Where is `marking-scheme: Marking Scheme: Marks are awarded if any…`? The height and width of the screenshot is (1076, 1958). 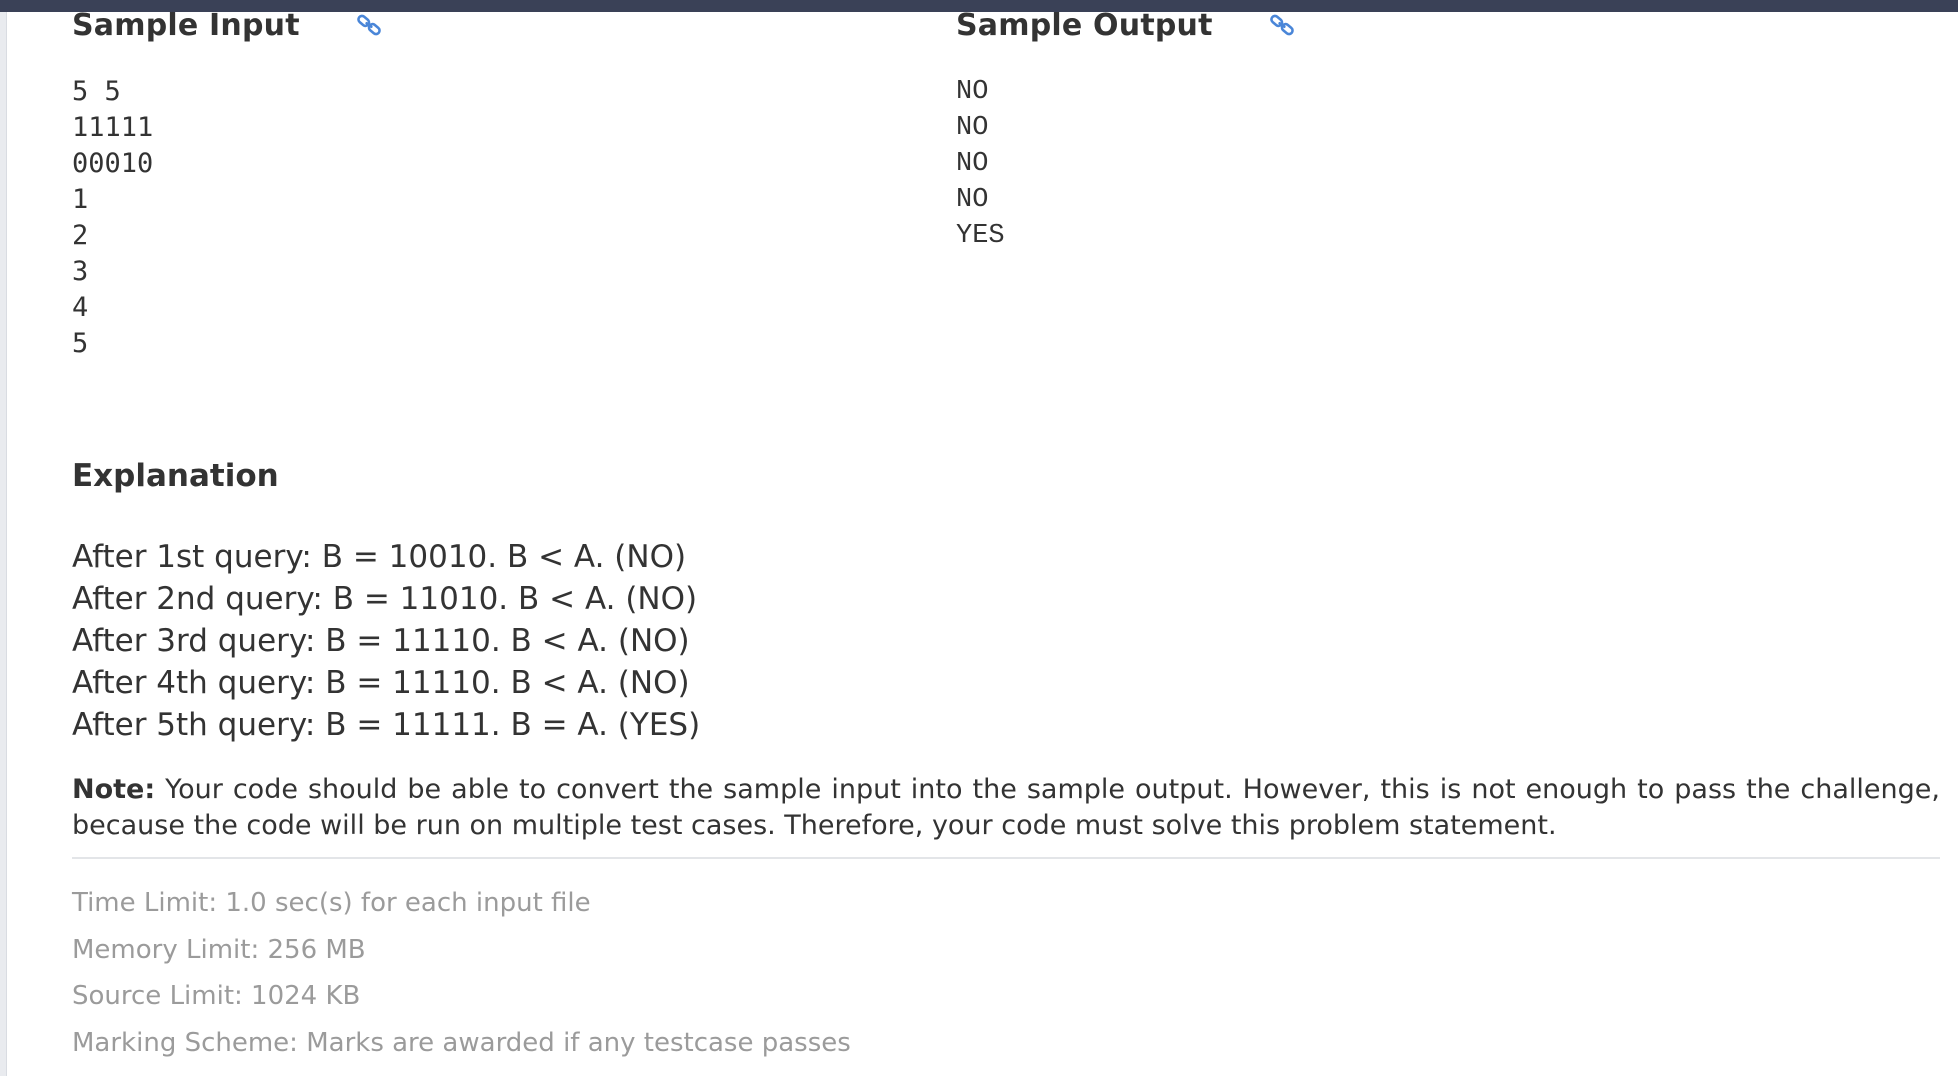 marking-scheme: Marking Scheme: Marks are awarded if any… is located at coordinates (461, 1042).